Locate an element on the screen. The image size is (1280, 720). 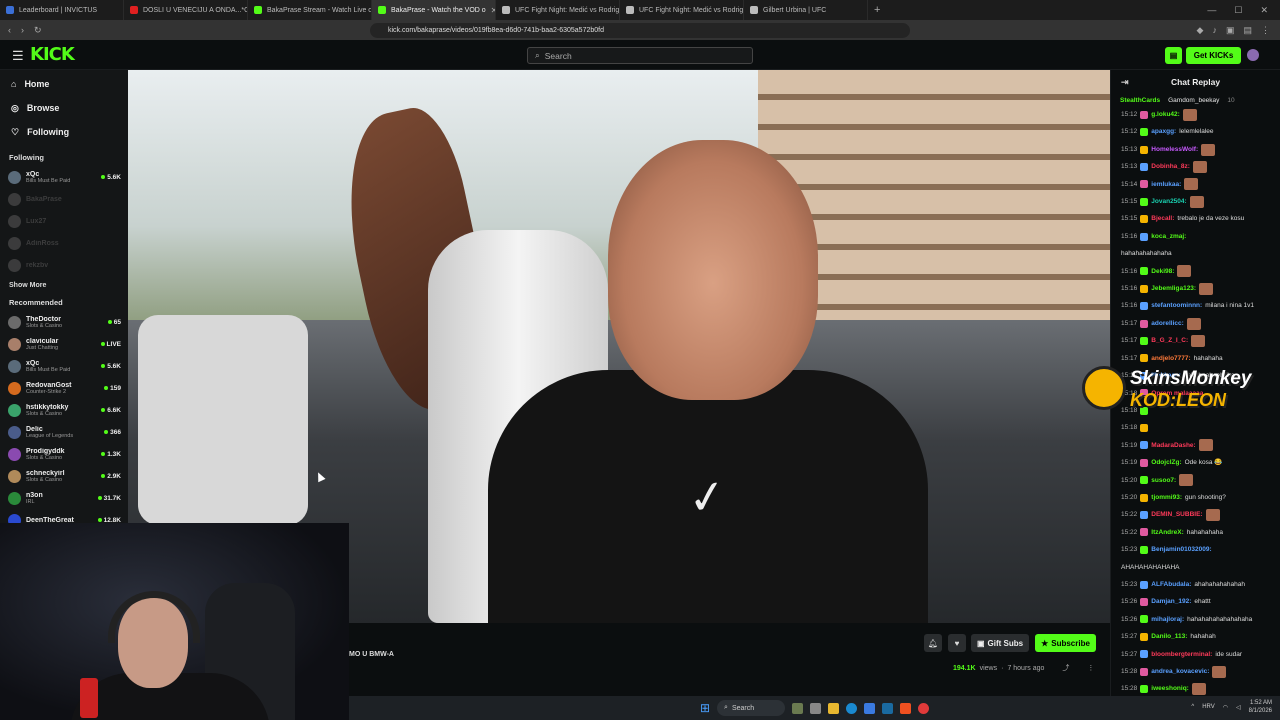
subscribe-button: ★ Subscribe is located at coordinates (1065, 643).